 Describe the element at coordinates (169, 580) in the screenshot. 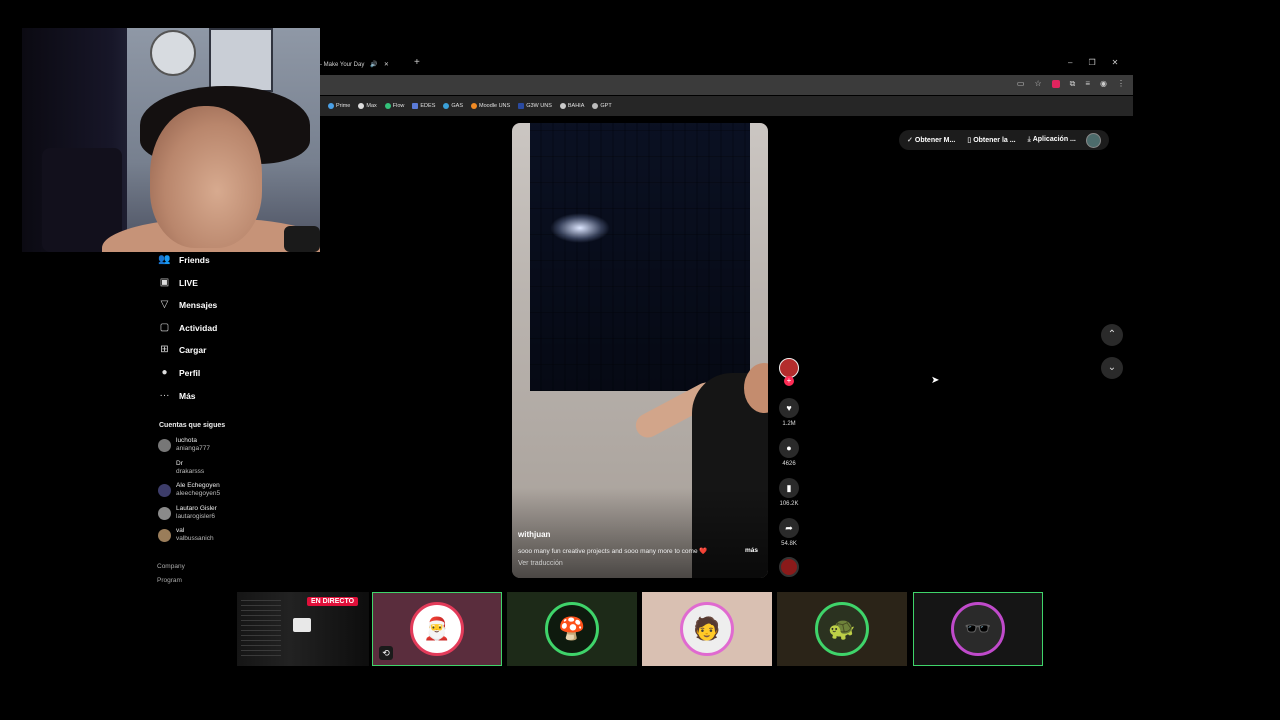

I see `footer-program-link: Program` at that location.